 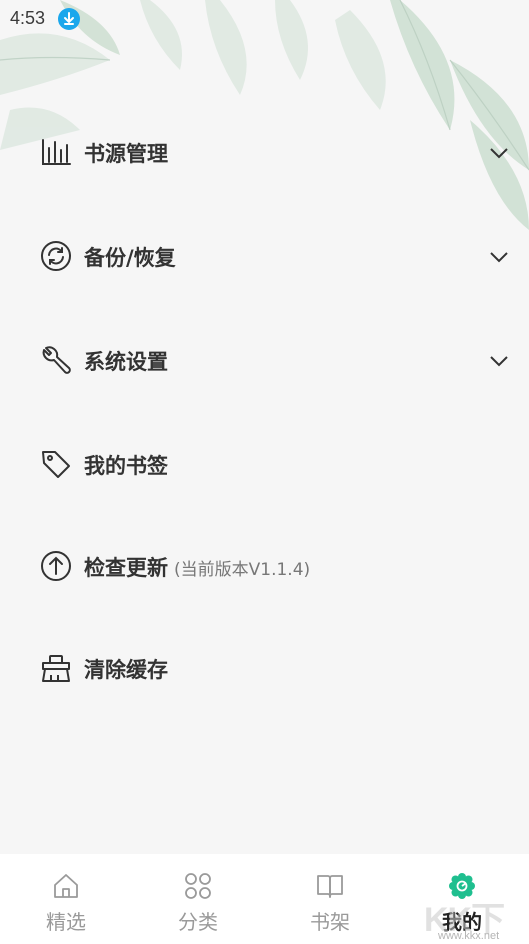 What do you see at coordinates (126, 154) in the screenshot?
I see `menu-item-label: 书源管理` at bounding box center [126, 154].